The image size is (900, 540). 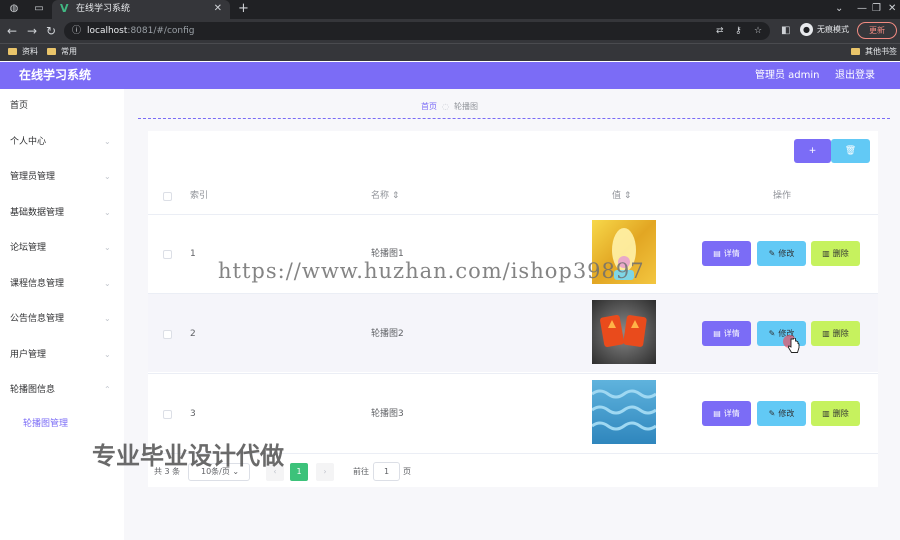 I want to click on chevron-right-icon: ›, so click(x=325, y=471).